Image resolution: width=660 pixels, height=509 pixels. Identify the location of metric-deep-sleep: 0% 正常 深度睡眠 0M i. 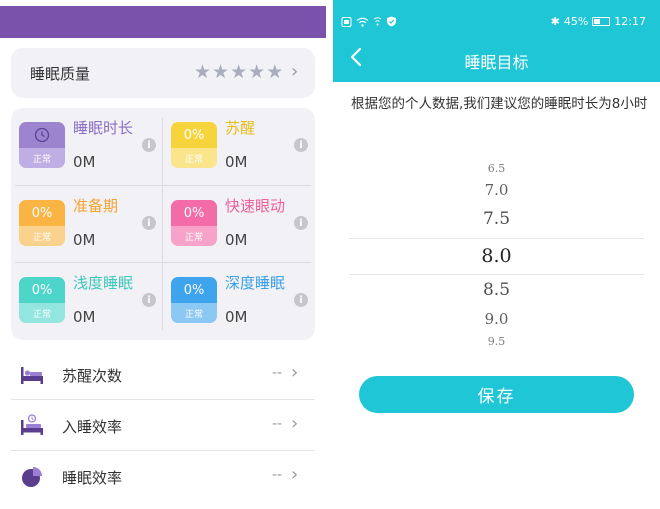
(238, 301).